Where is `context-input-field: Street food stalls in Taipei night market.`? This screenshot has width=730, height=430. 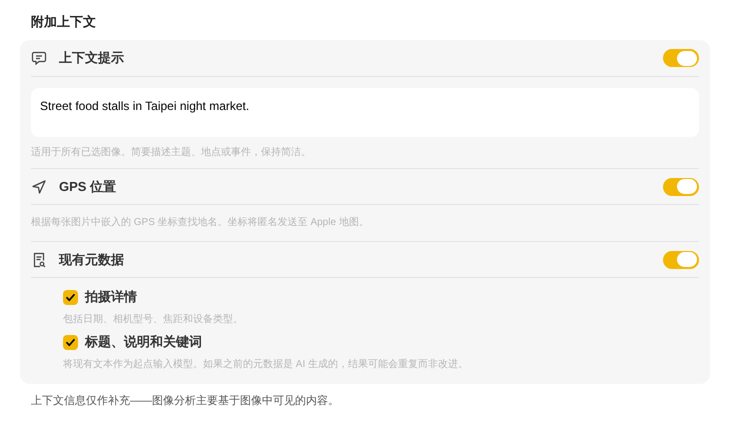 context-input-field: Street food stalls in Taipei night market. is located at coordinates (365, 112).